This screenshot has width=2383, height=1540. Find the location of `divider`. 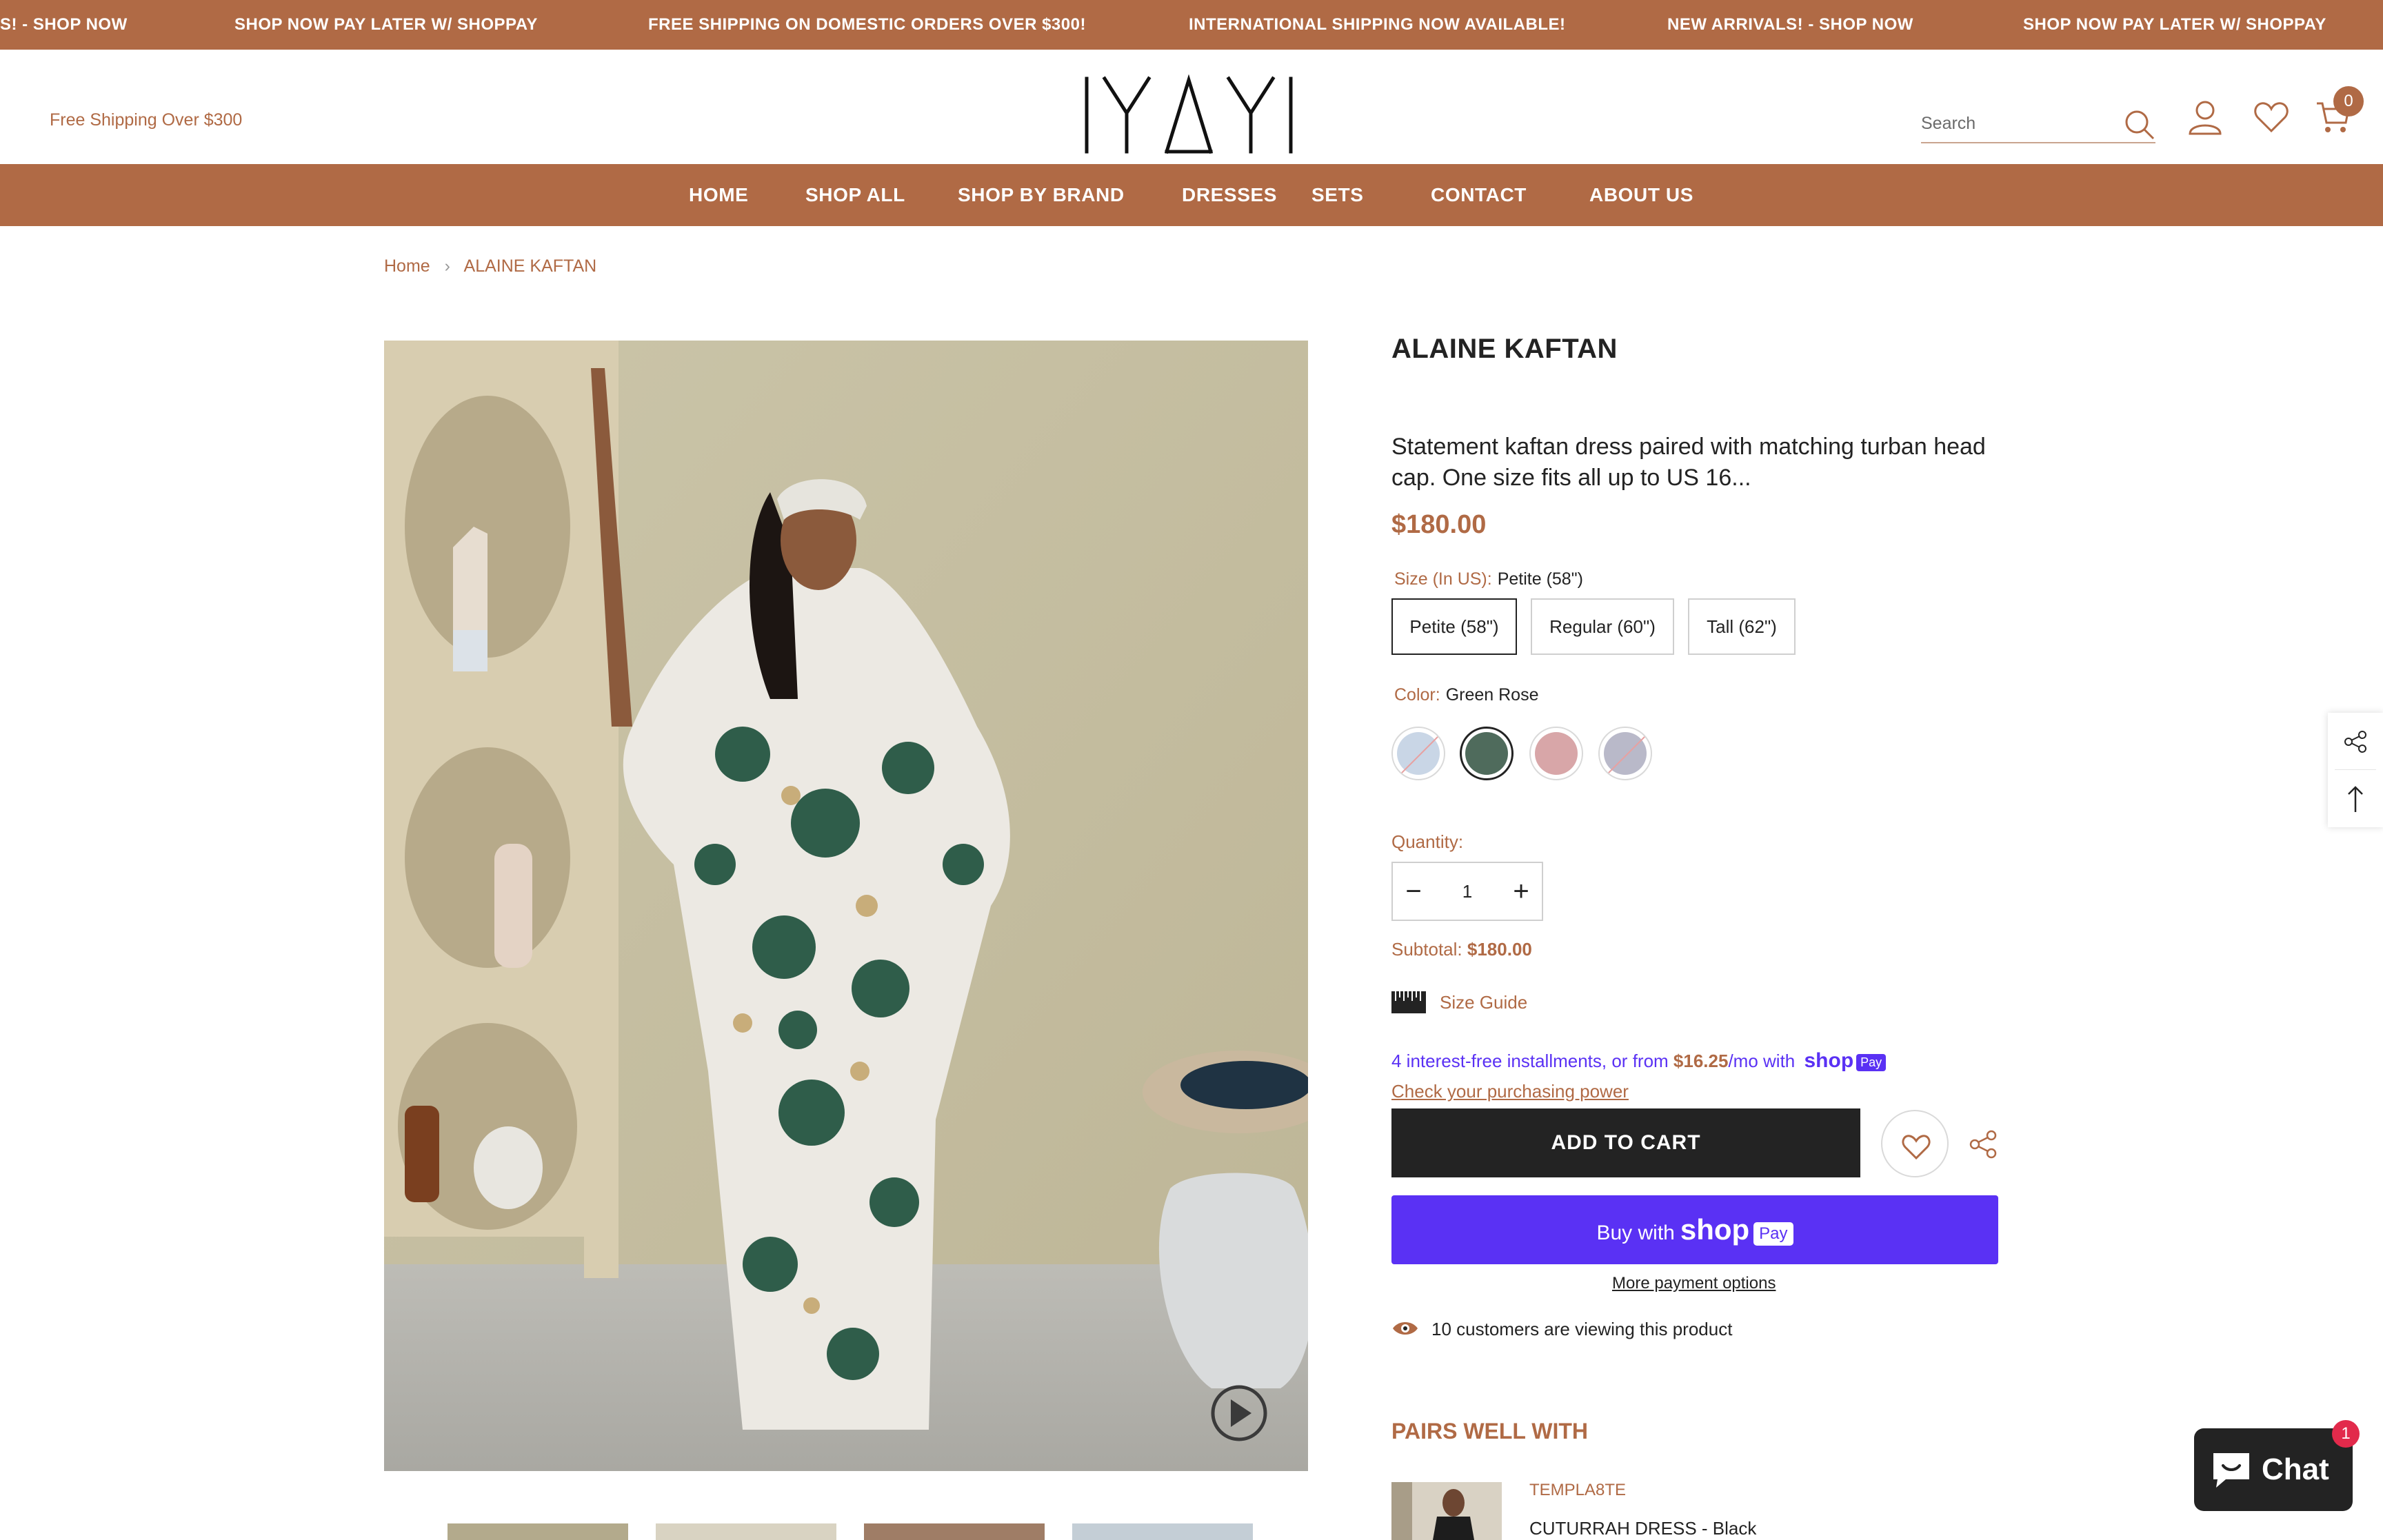

divider is located at coordinates (2355, 770).